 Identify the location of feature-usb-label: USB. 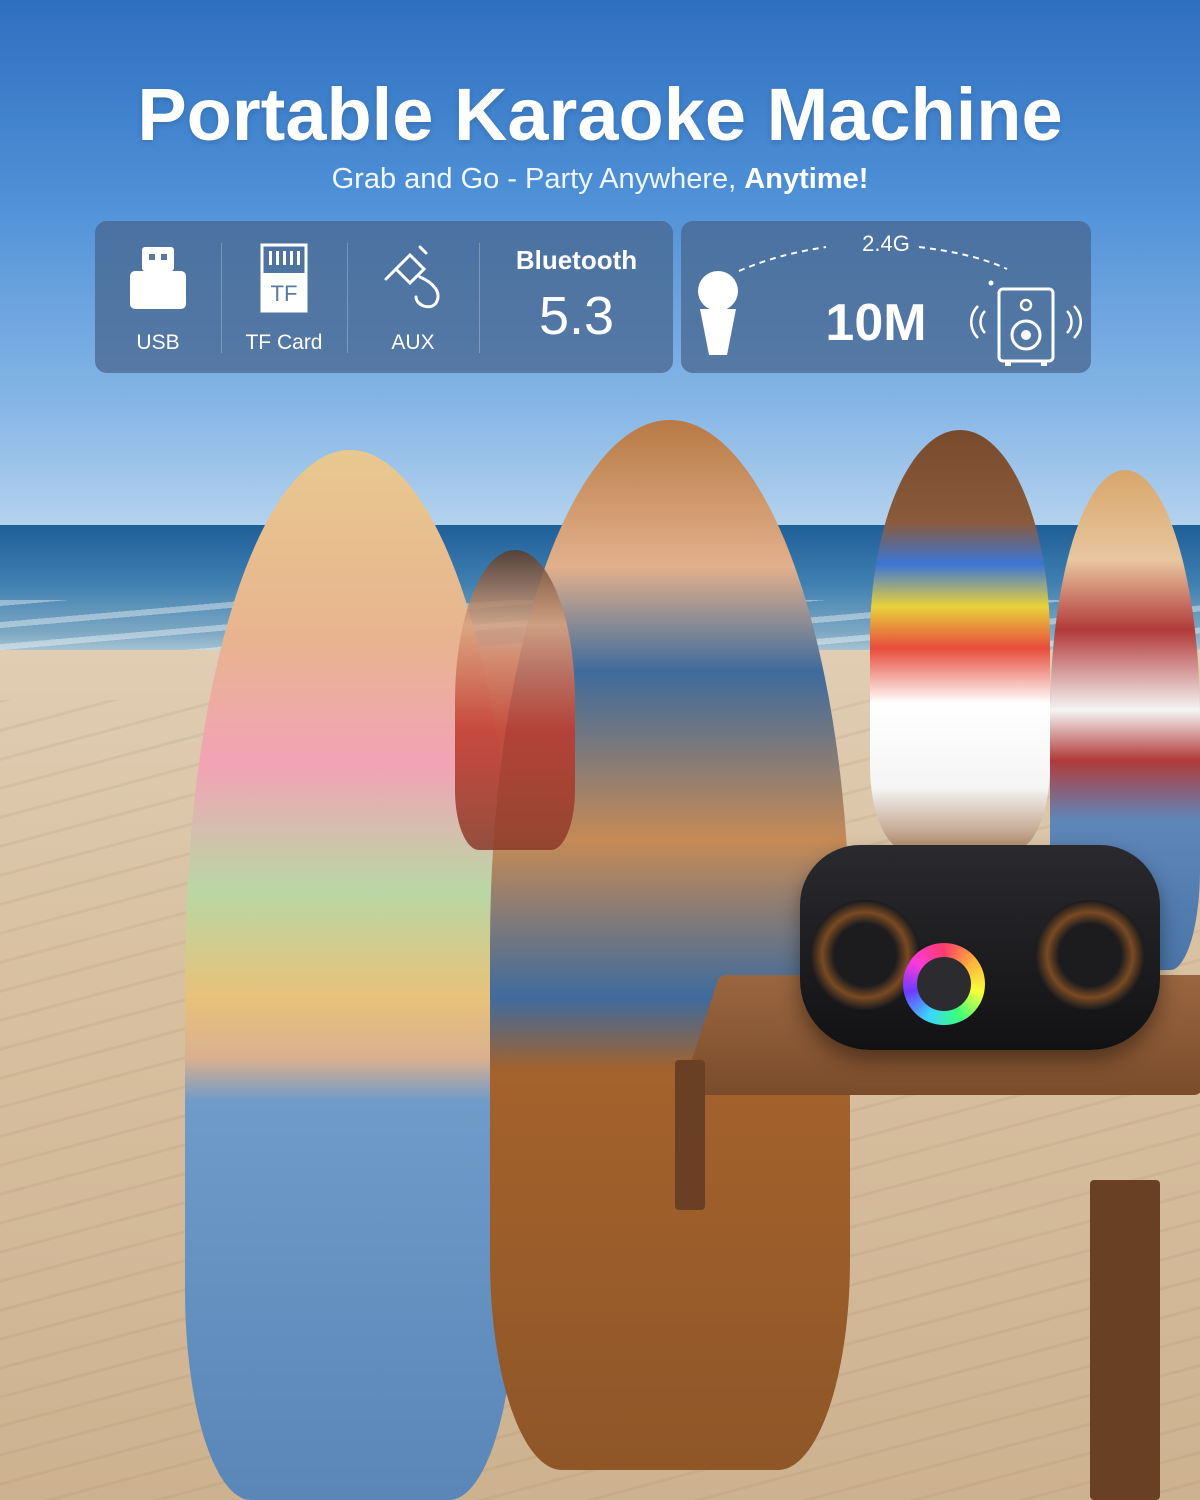
(158, 342).